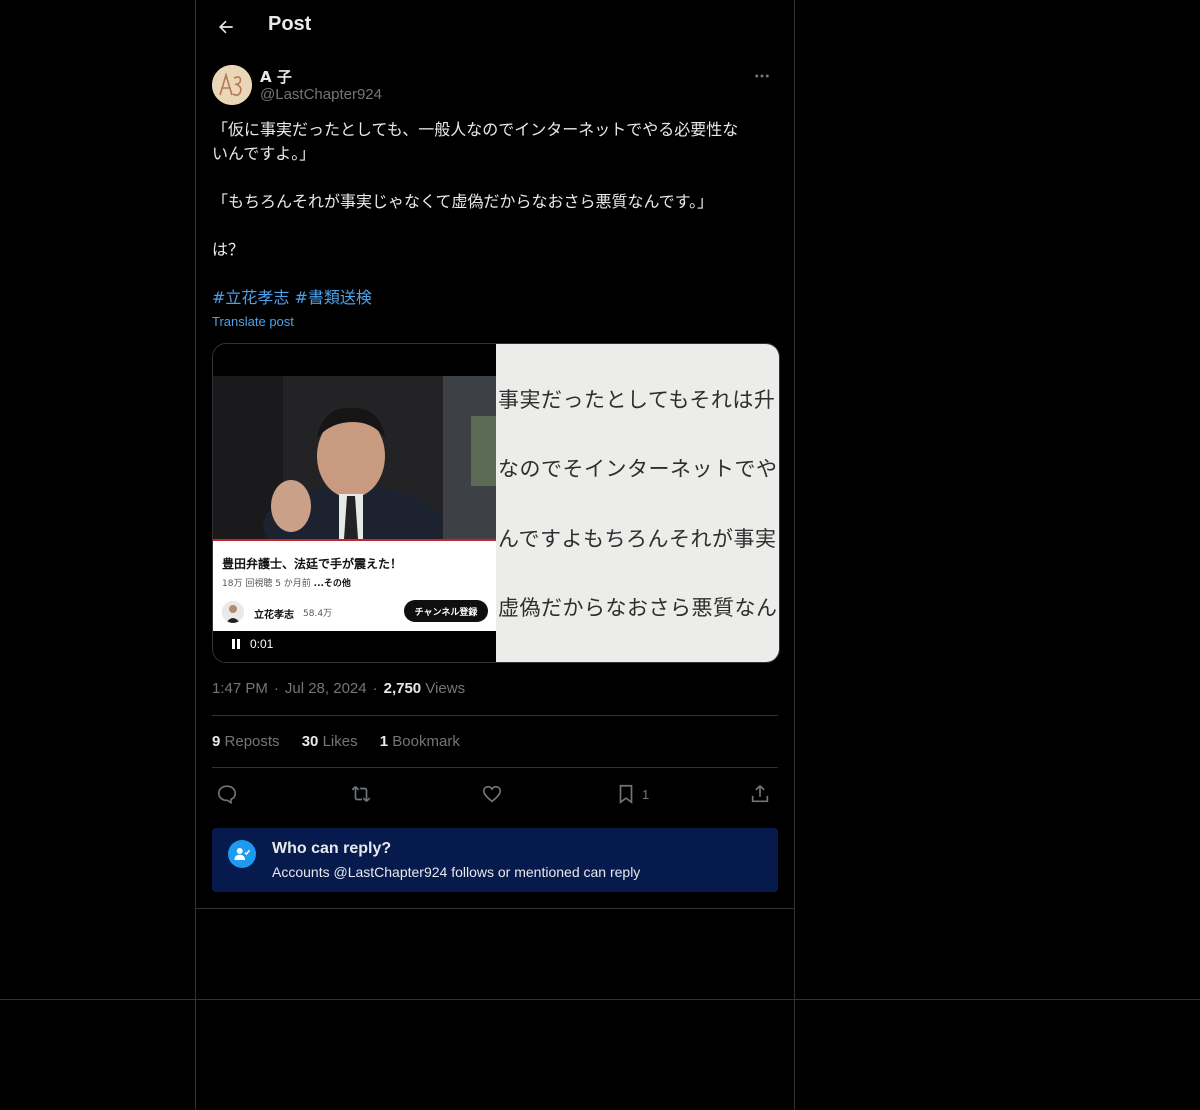 The image size is (1200, 1110). Describe the element at coordinates (333, 297) in the screenshot. I see `hashtag-link: #書類送検` at that location.